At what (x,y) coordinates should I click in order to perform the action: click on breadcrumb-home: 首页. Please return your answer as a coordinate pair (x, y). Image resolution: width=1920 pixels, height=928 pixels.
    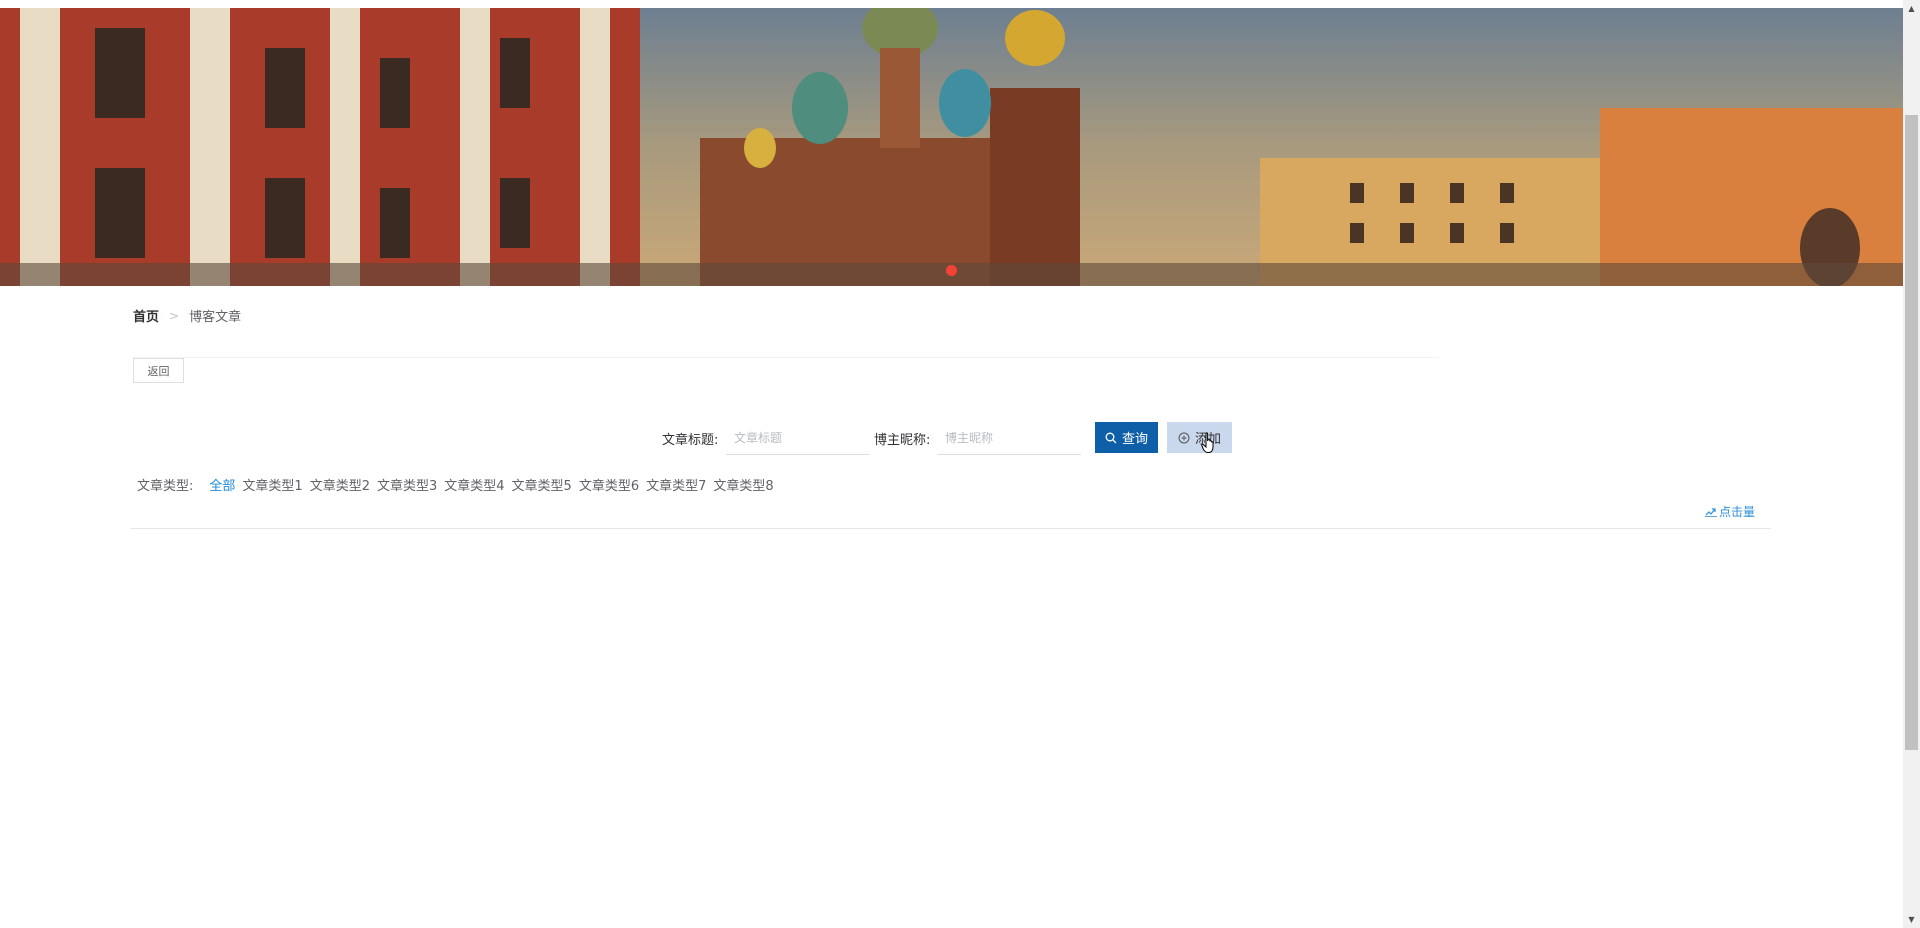
    Looking at the image, I should click on (146, 315).